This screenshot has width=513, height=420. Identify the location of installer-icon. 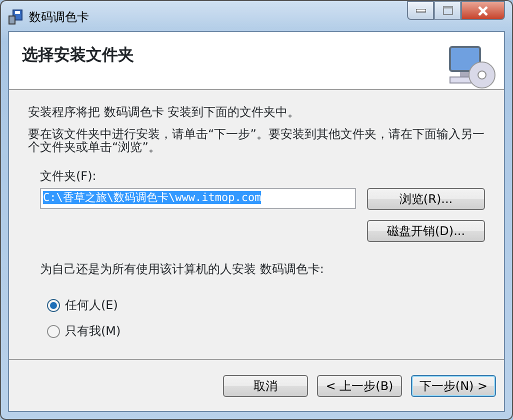
(16, 17).